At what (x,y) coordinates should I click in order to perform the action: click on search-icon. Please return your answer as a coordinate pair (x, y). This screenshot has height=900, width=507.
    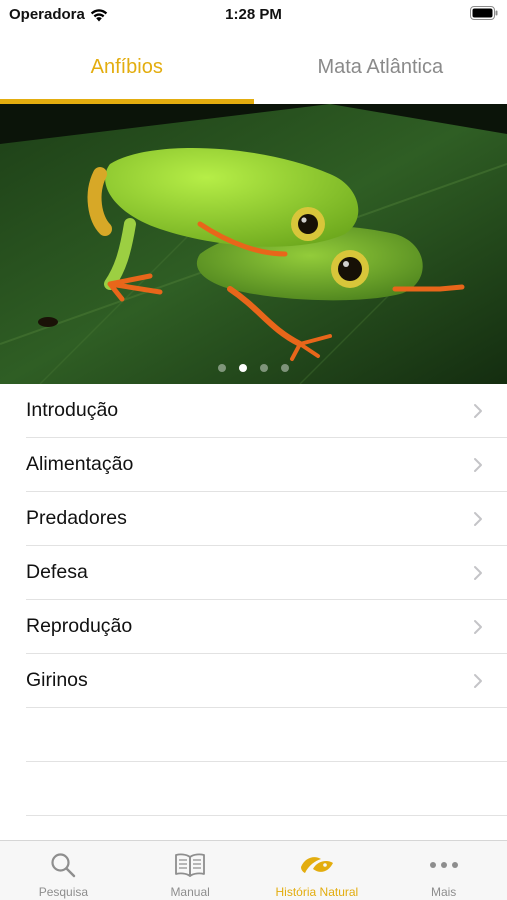
    Looking at the image, I should click on (63, 865).